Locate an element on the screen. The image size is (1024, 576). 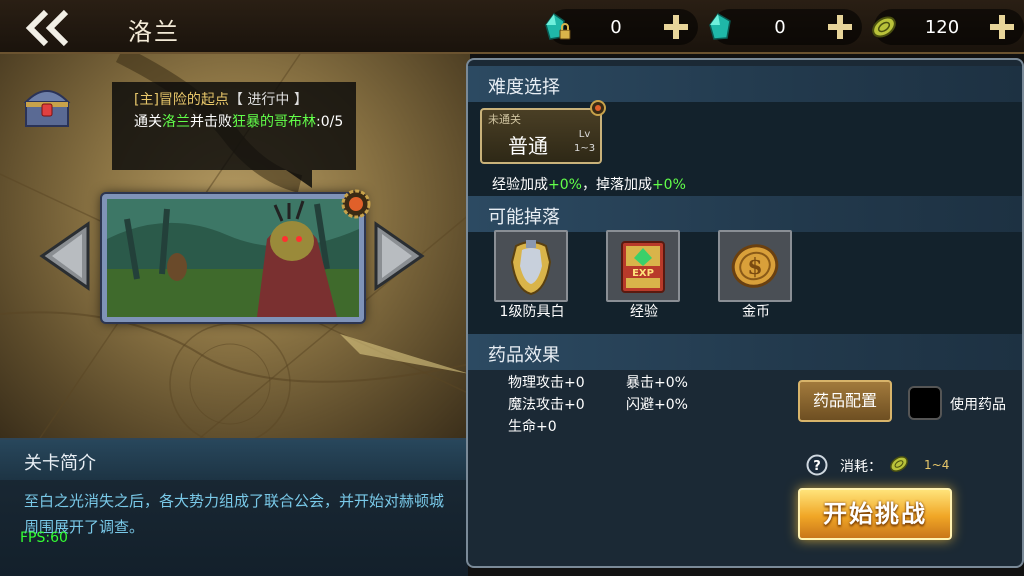
difficulty-heading: 难度选择 is located at coordinates (745, 84).